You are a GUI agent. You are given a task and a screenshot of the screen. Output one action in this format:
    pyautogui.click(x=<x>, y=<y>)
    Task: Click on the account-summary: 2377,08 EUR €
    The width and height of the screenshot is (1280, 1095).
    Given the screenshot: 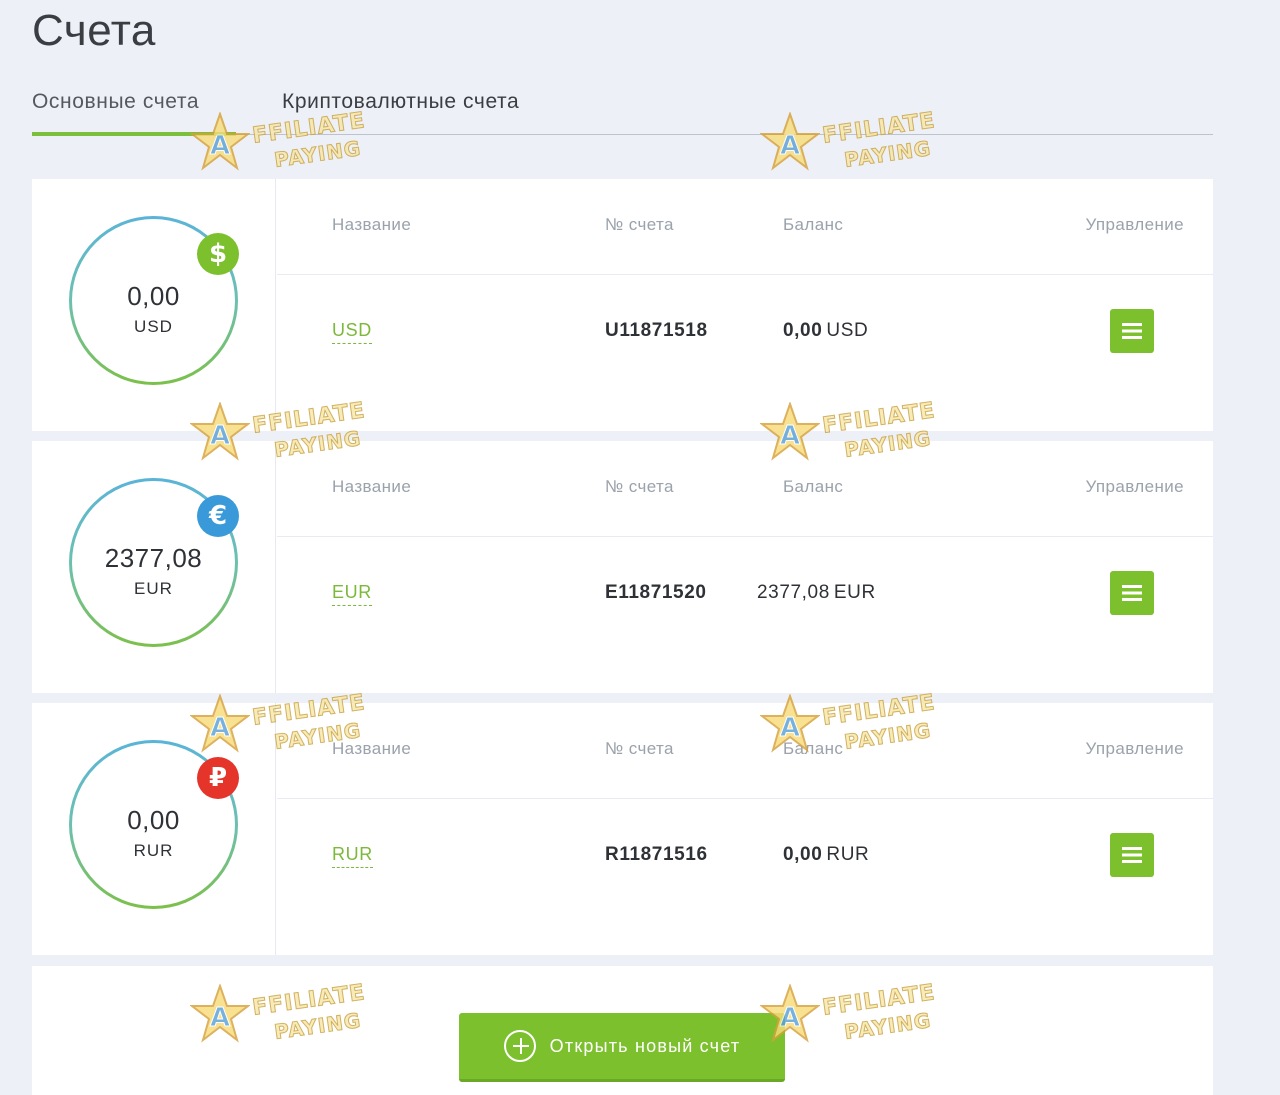 What is the action you would take?
    pyautogui.click(x=154, y=567)
    